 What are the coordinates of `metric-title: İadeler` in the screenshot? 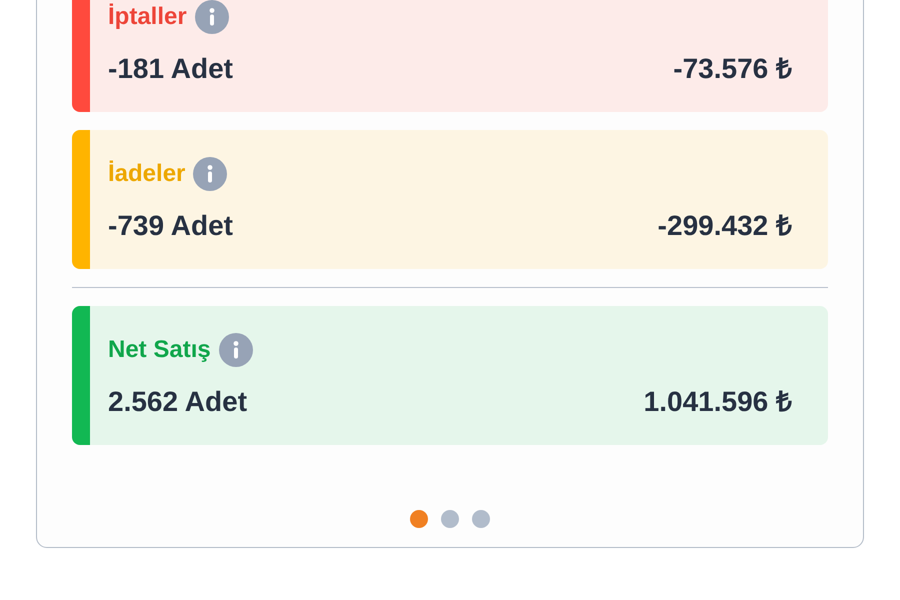 It's located at (147, 174).